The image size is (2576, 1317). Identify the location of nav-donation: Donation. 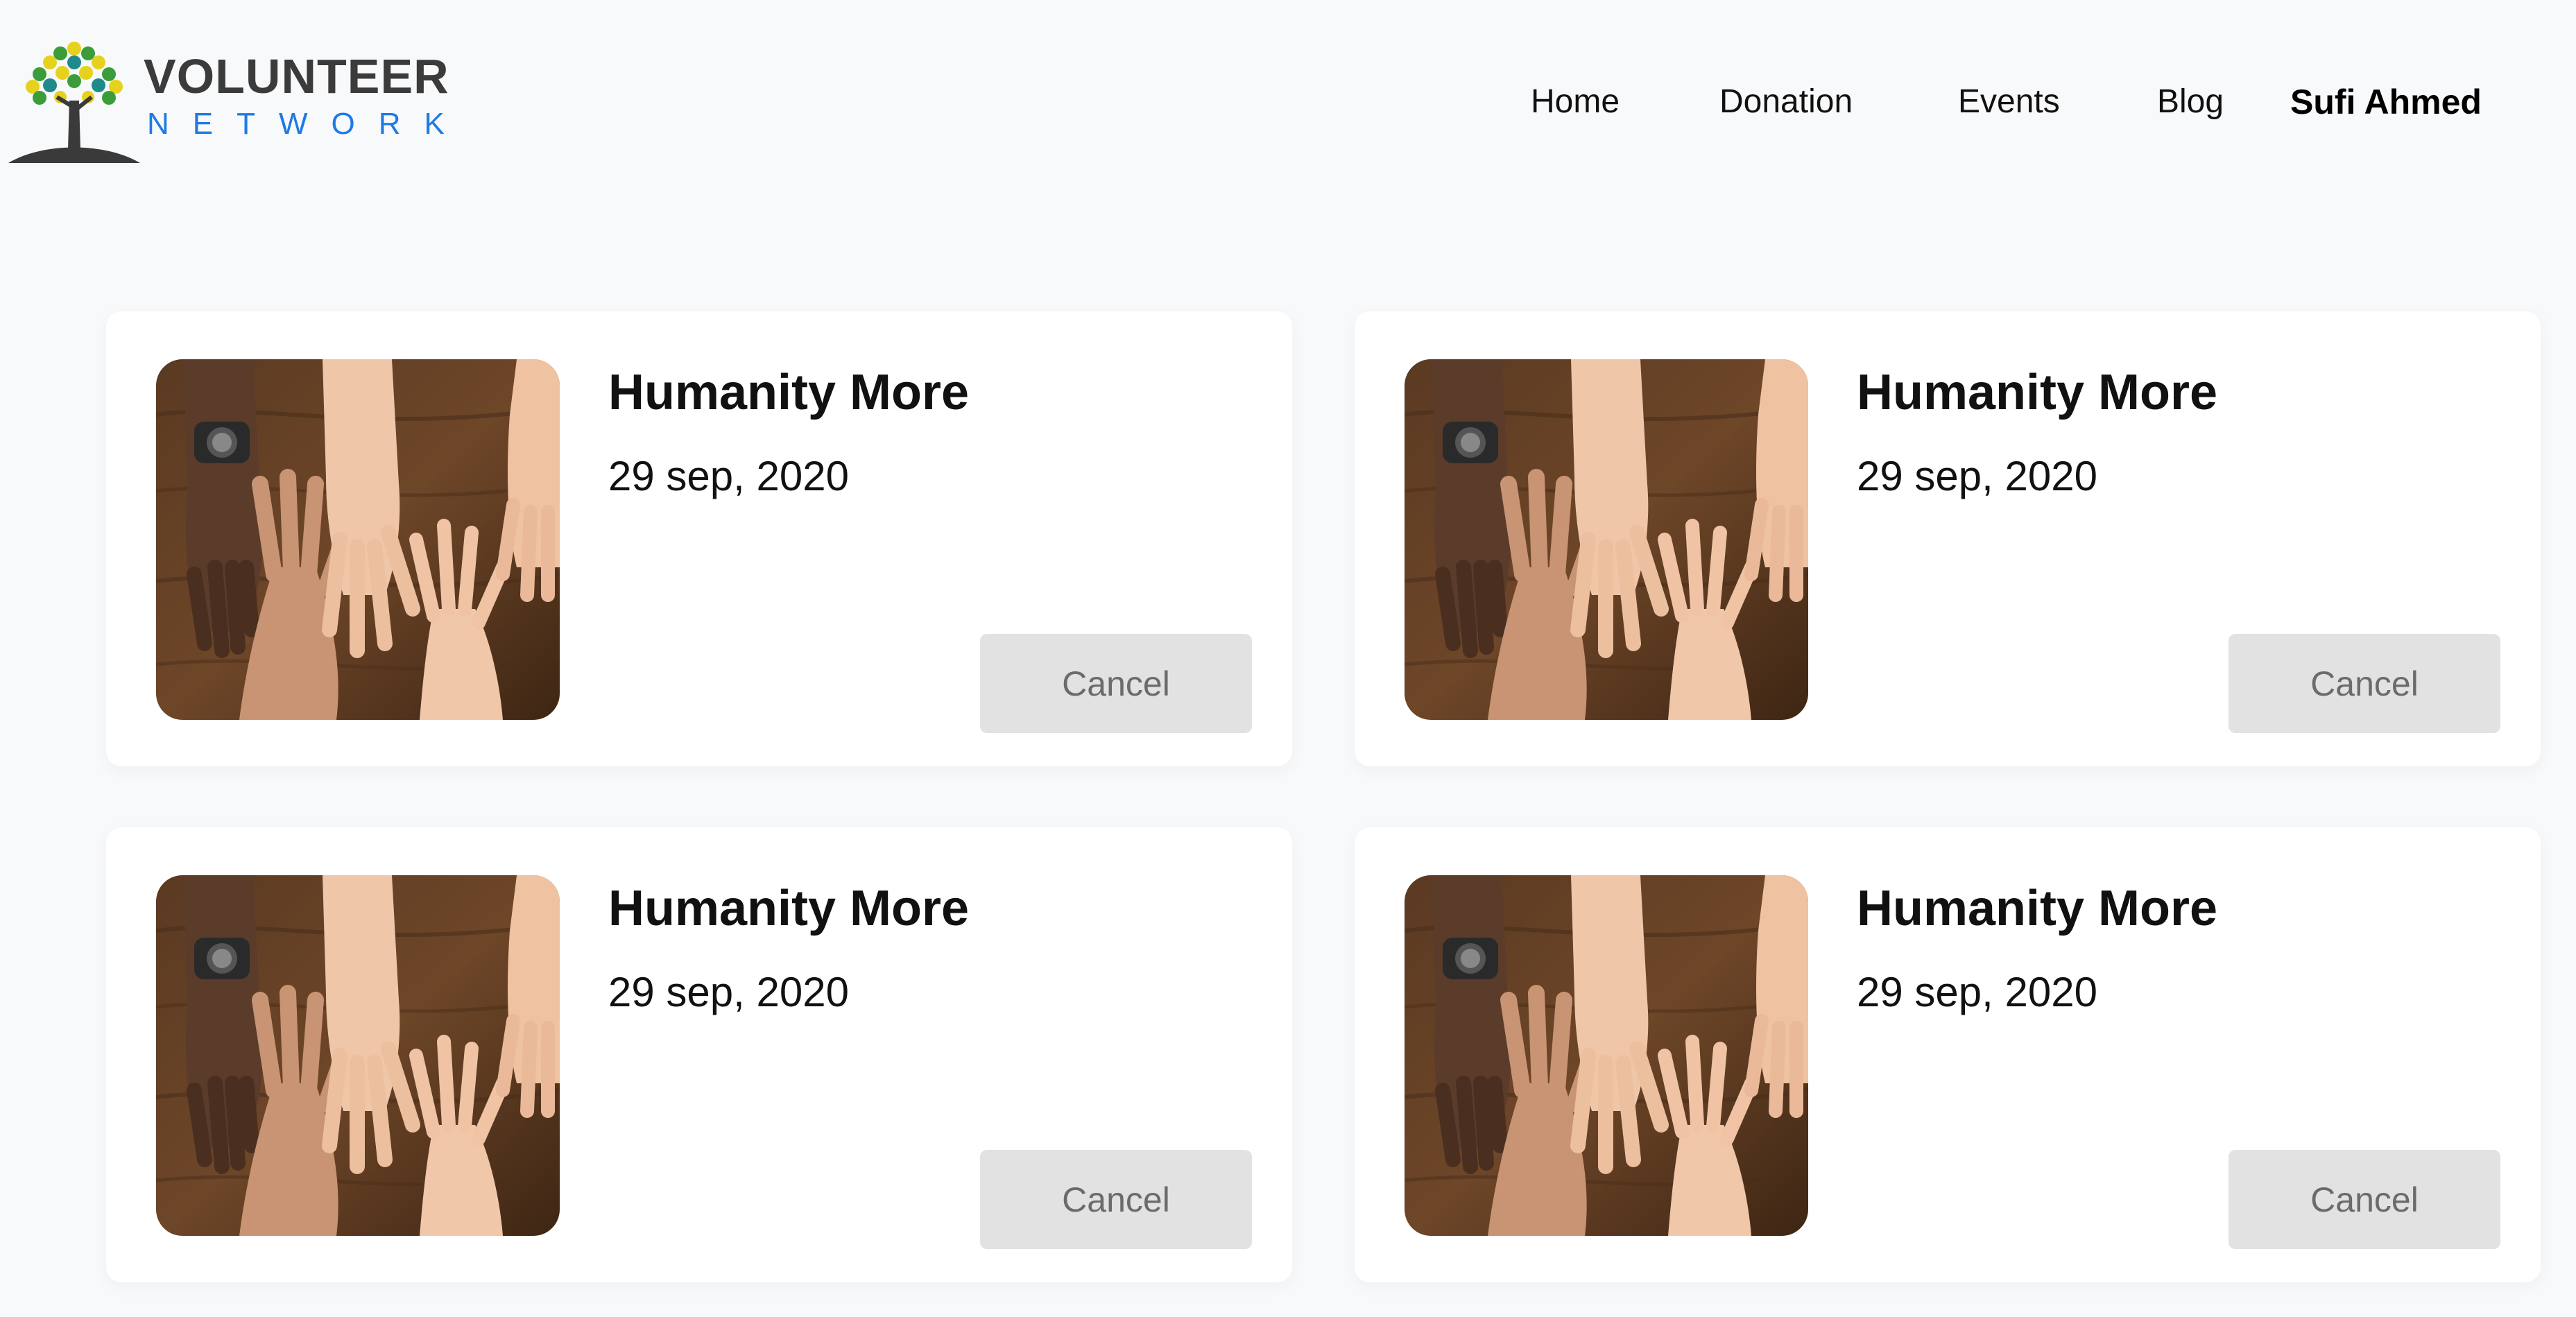
(1786, 102).